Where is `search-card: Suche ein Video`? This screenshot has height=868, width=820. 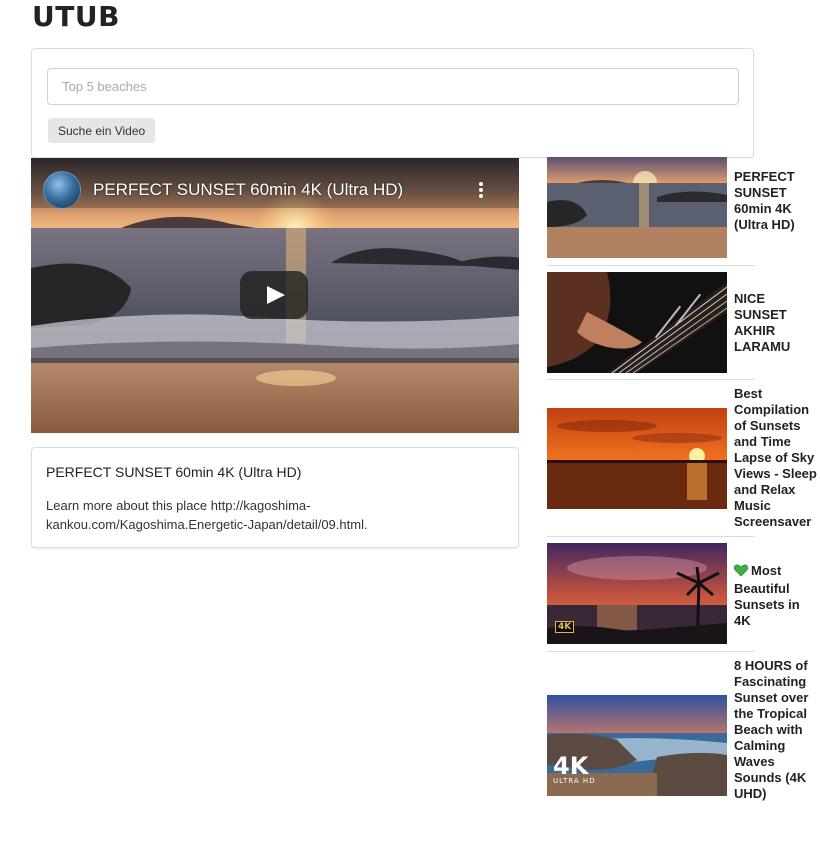
search-card: Suche ein Video is located at coordinates (392, 103).